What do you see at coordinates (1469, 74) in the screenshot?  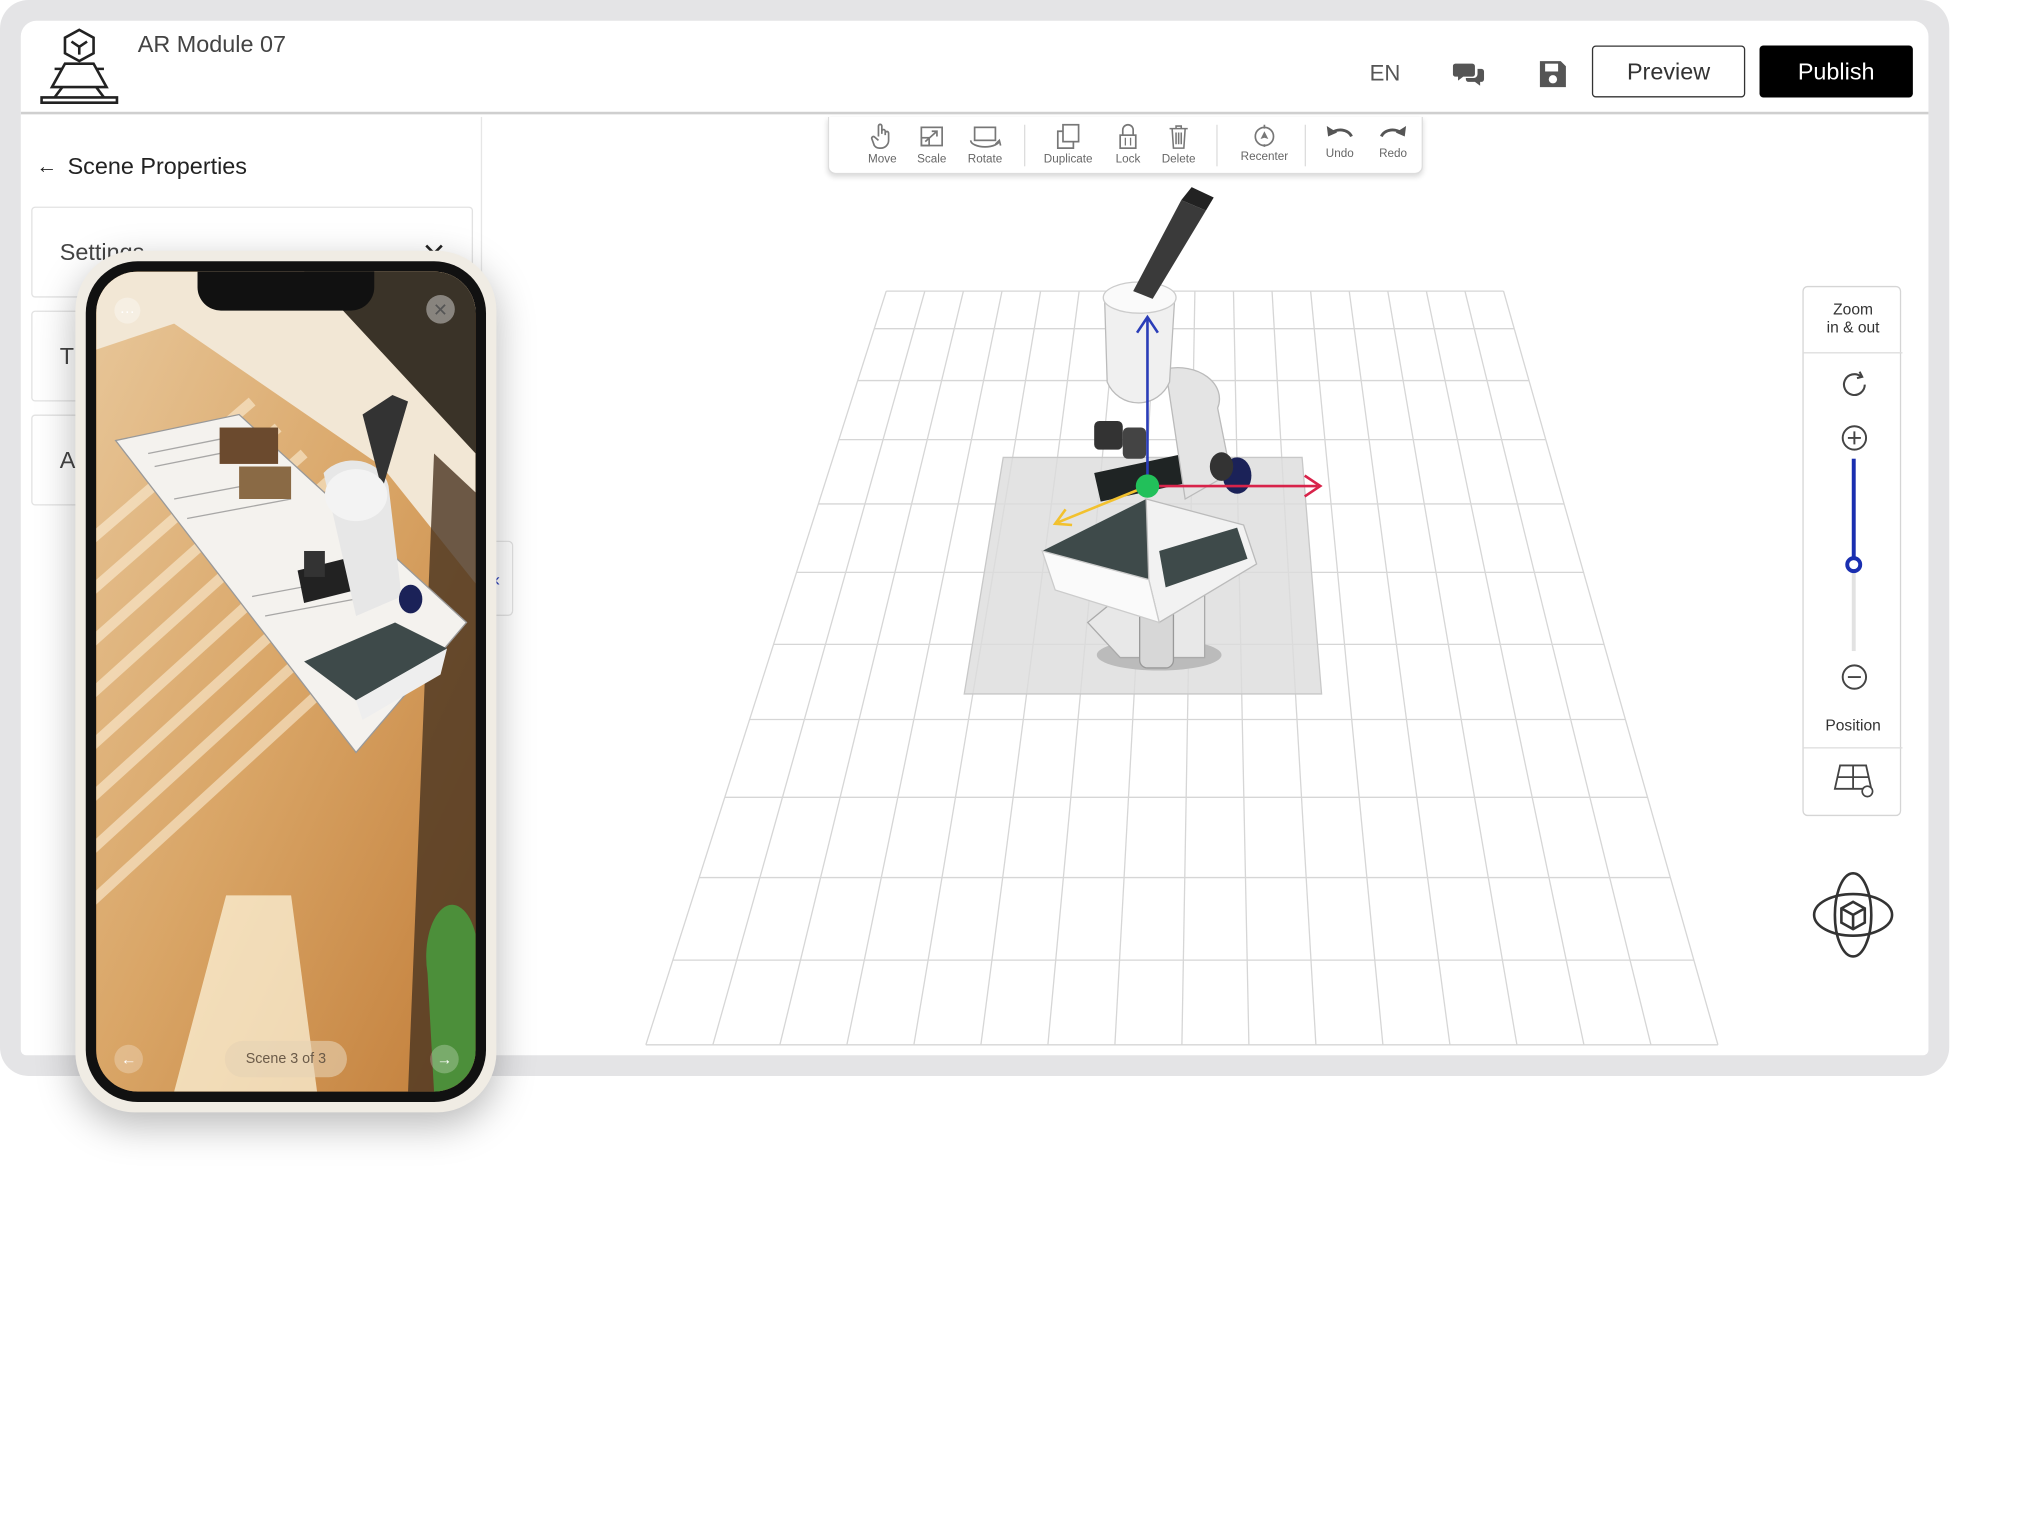 I see `chat-icon` at bounding box center [1469, 74].